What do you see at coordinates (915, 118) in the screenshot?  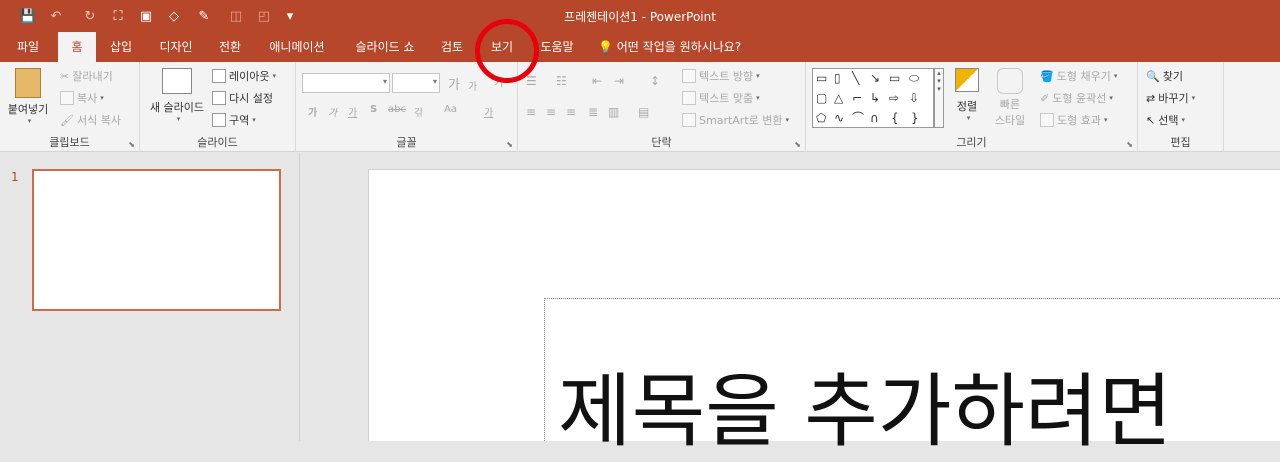 I see `right-brace-shape-icon: }` at bounding box center [915, 118].